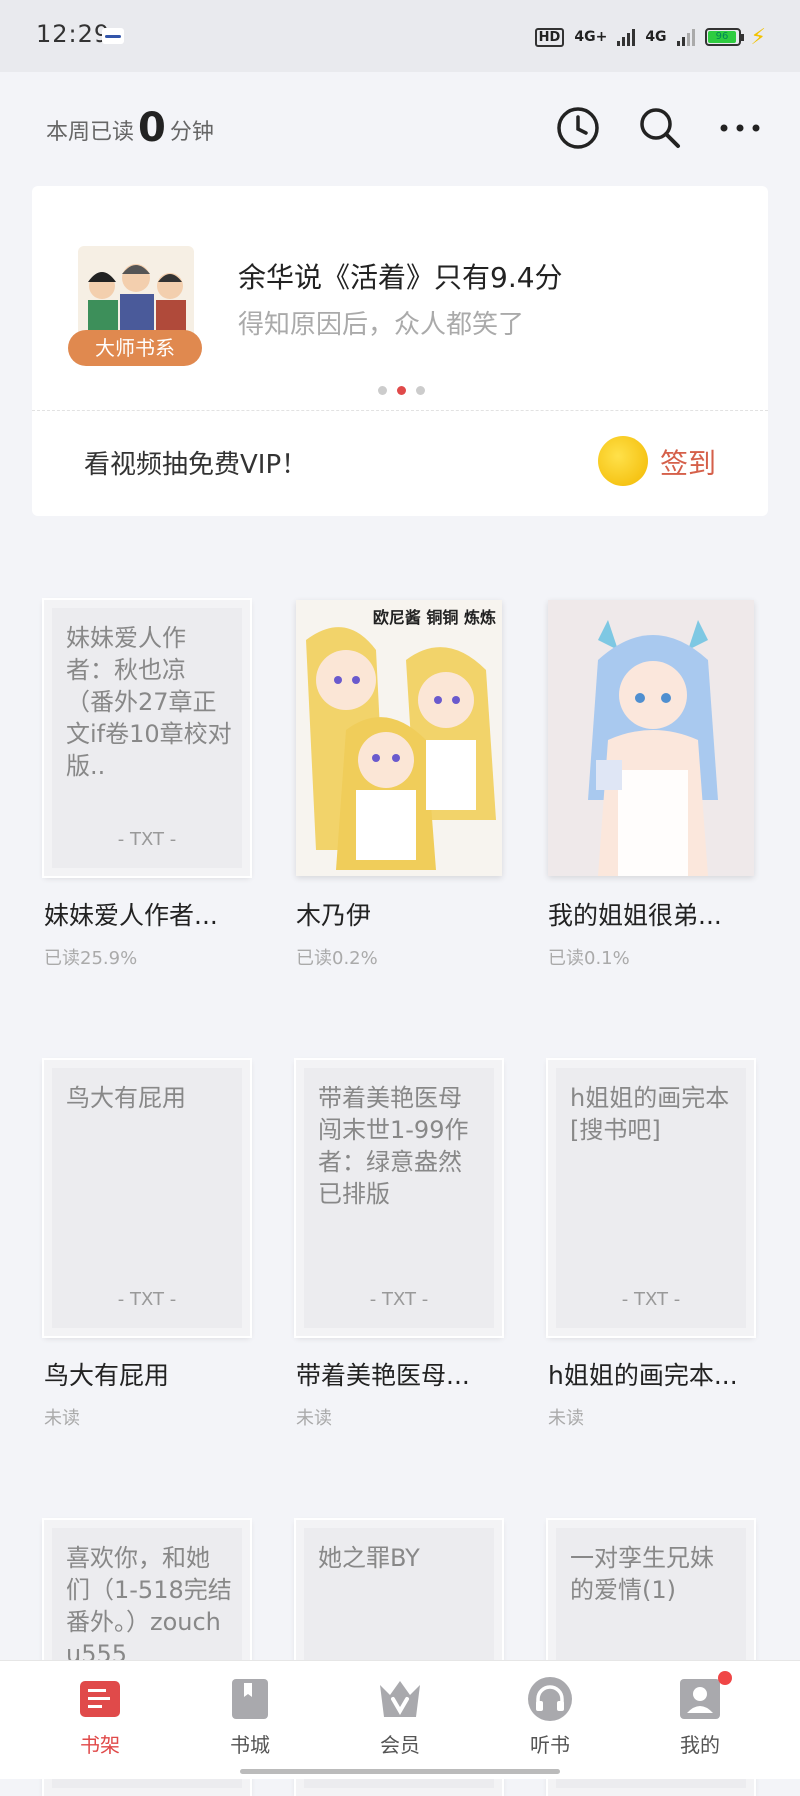 The width and height of the screenshot is (800, 1796). I want to click on status-indicators: HD 4G+ 4G 96 ⚡, so click(650, 37).